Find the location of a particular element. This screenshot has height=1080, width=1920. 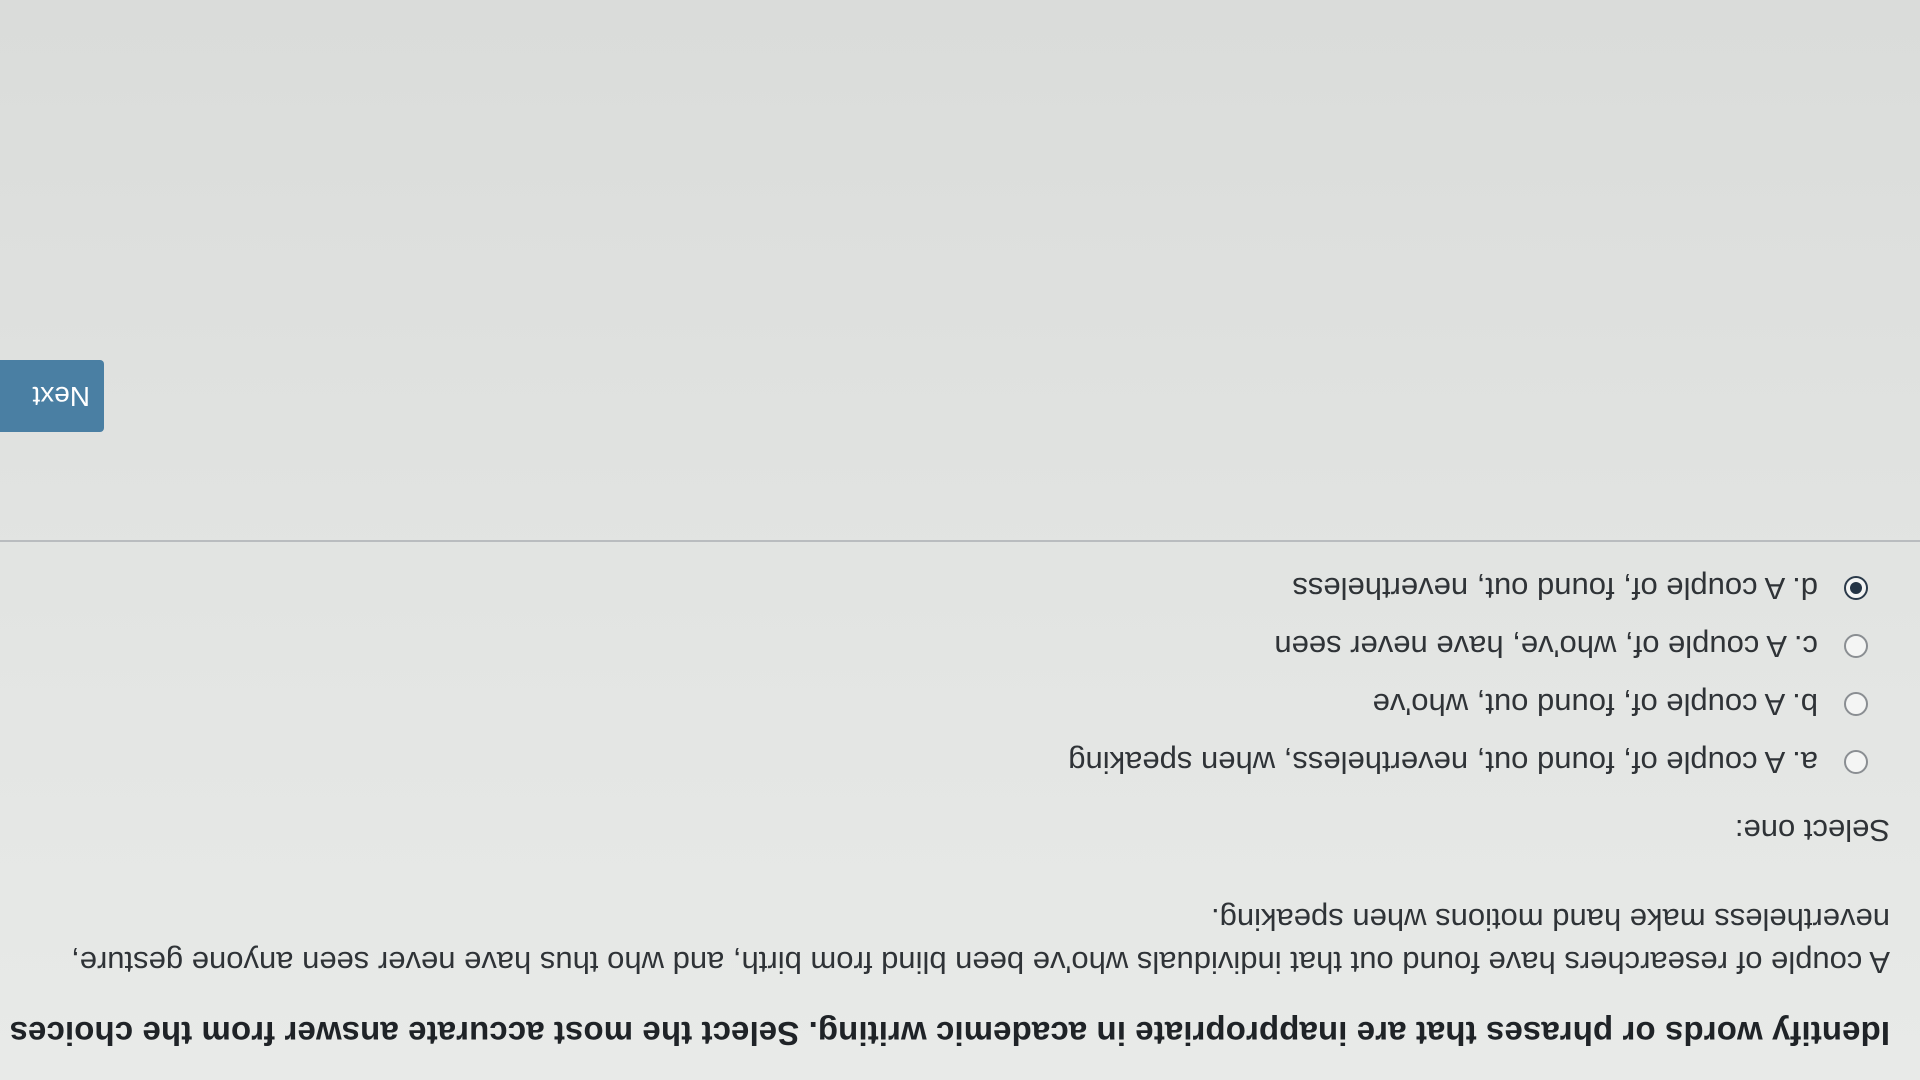

radio-option-b is located at coordinates (1856, 704).